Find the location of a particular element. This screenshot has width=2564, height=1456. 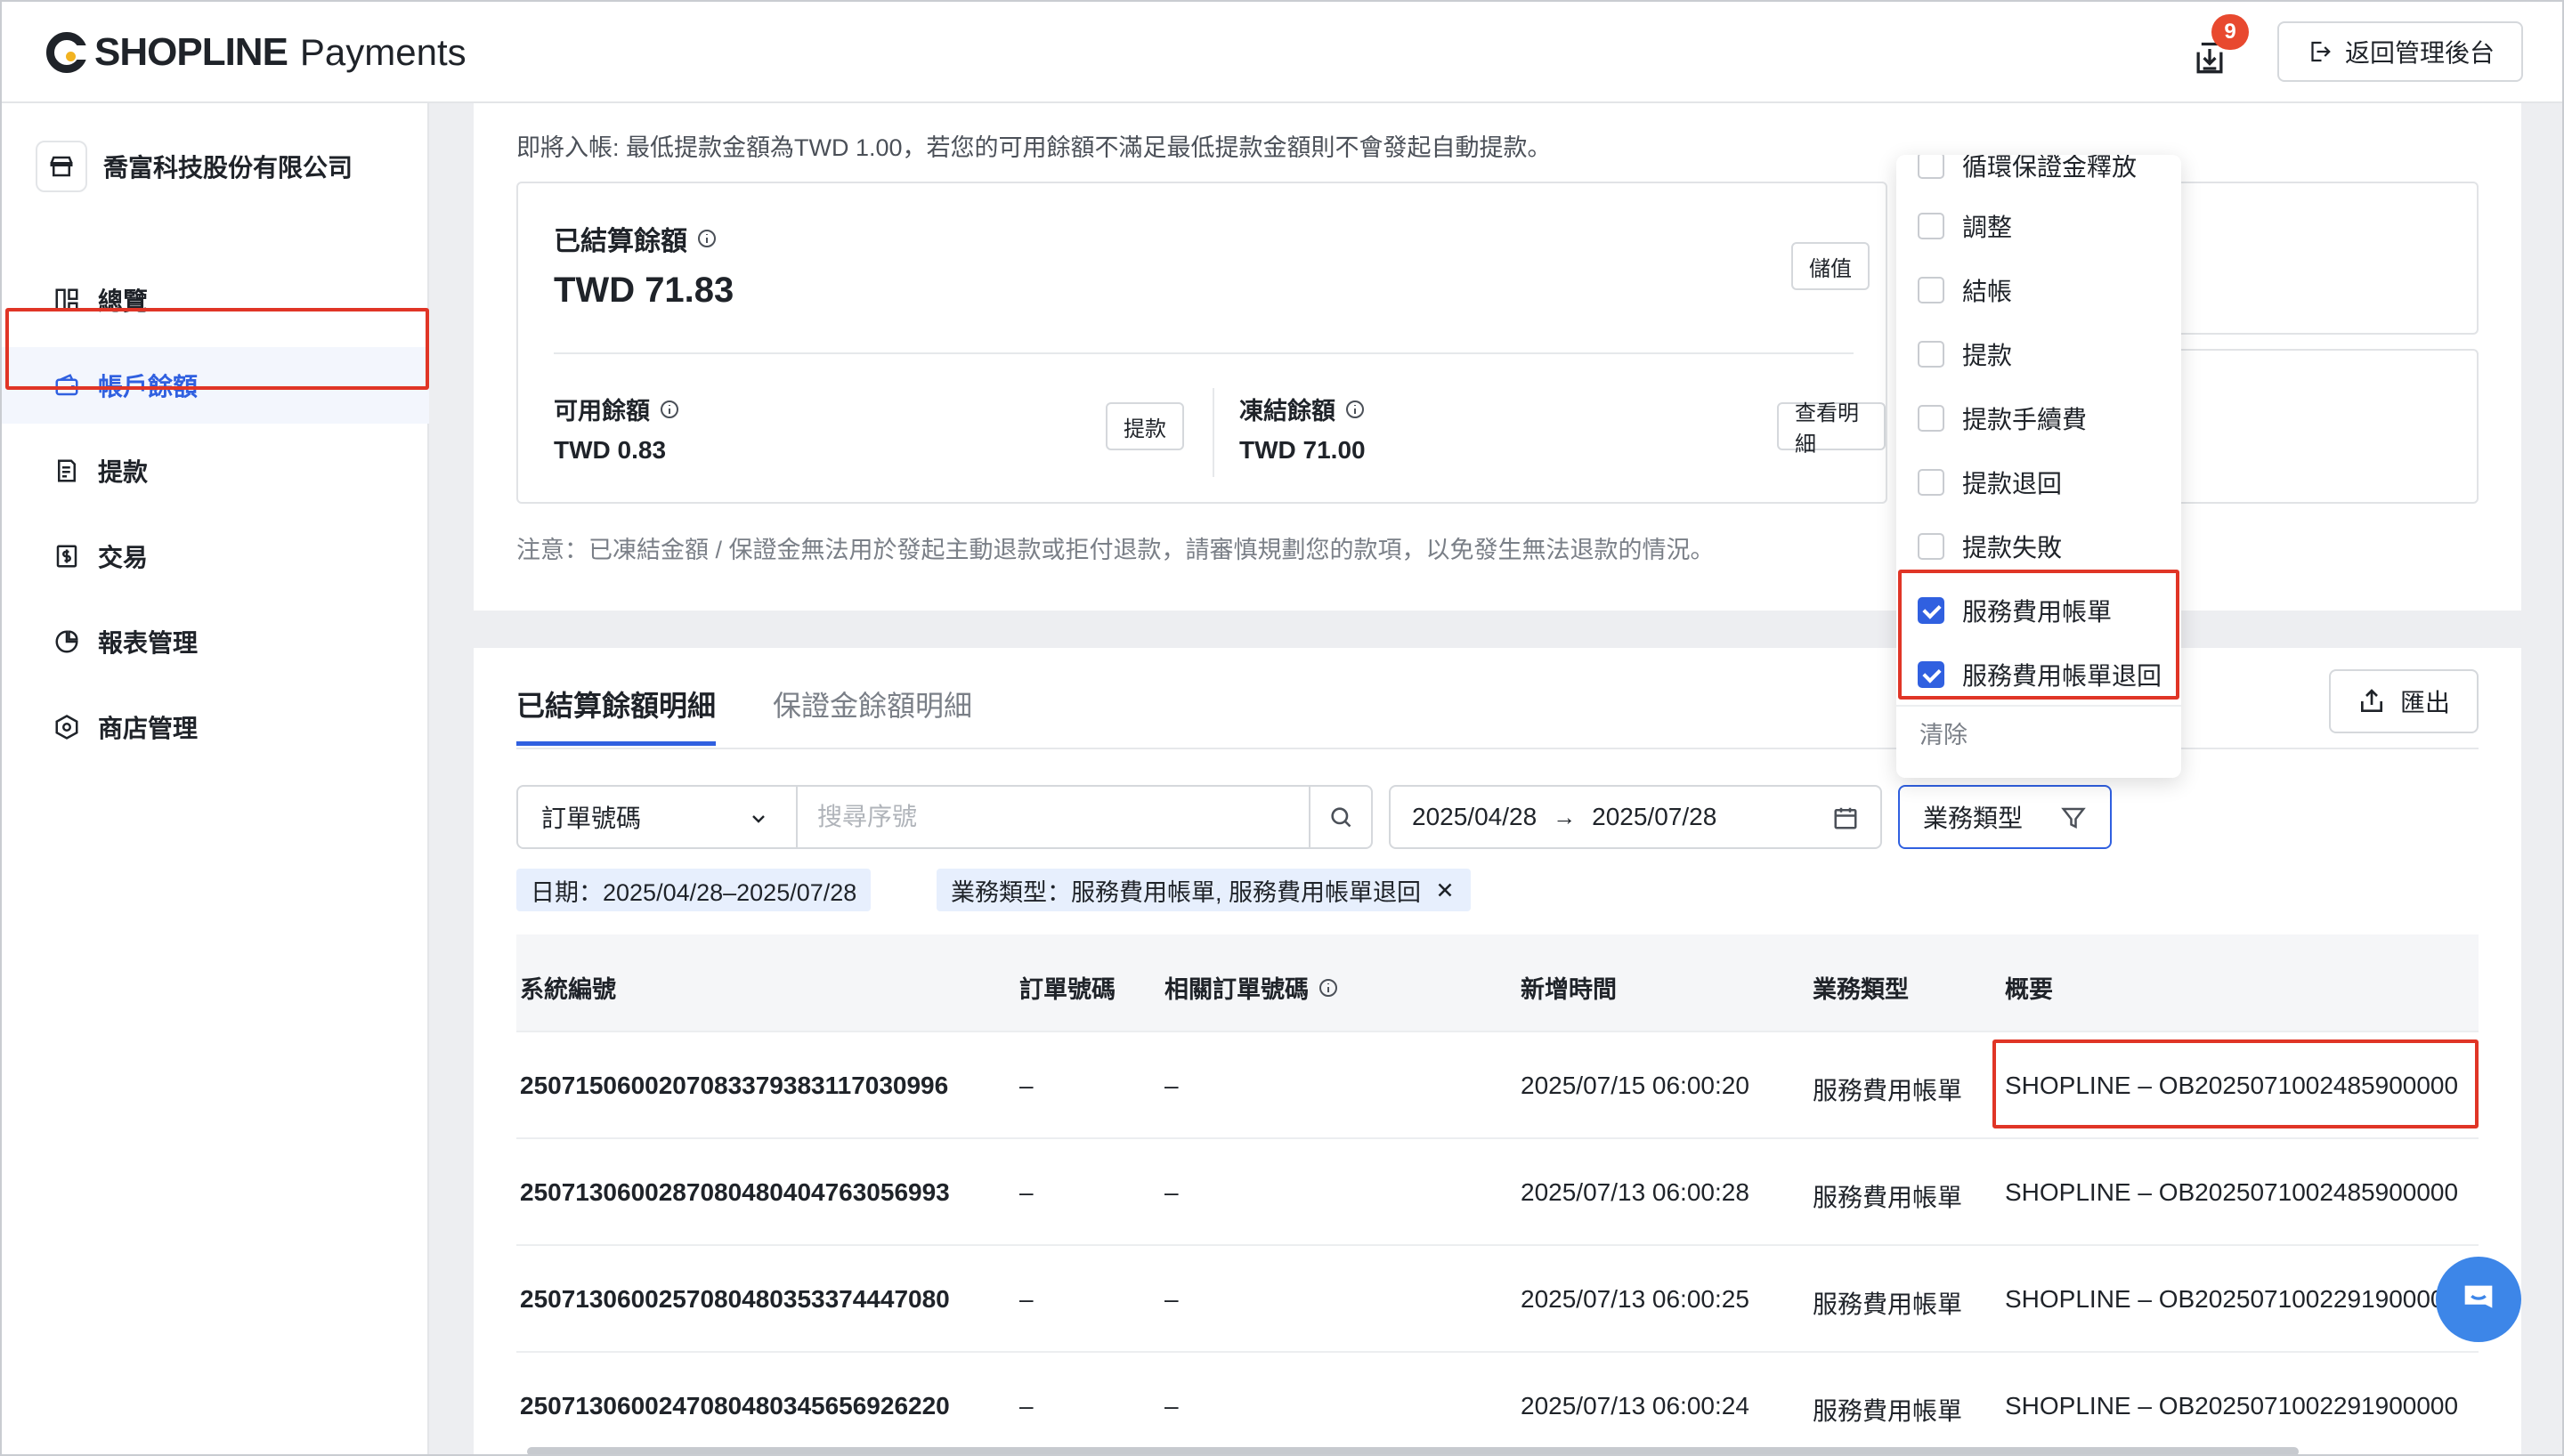

dropdown-option: 循環保證金釋放 is located at coordinates (2047, 172).